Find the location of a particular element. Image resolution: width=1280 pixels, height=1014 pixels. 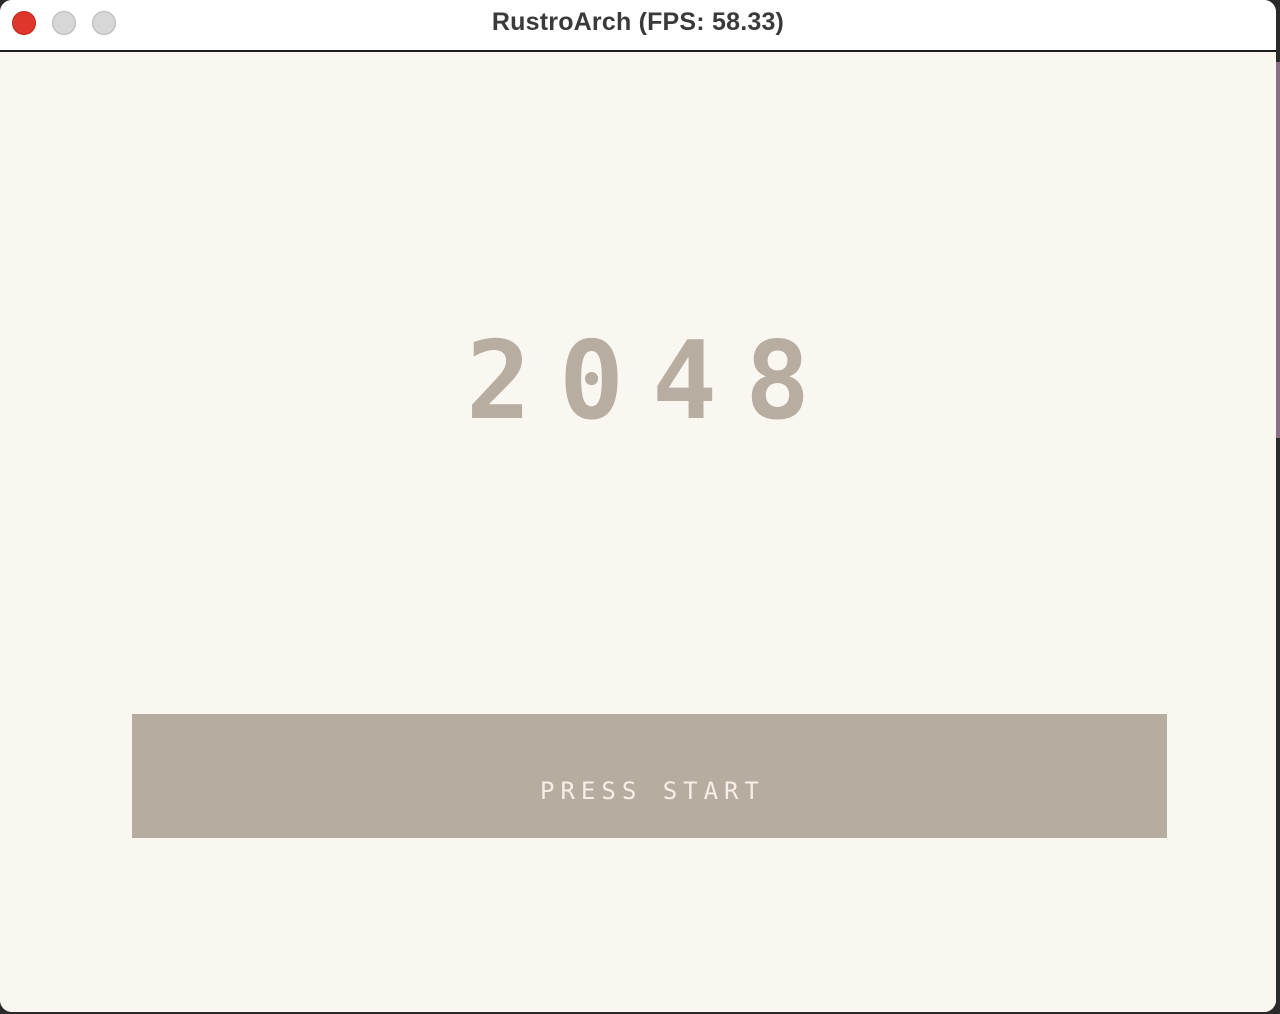

game-logo: 2048 is located at coordinates (652, 381).